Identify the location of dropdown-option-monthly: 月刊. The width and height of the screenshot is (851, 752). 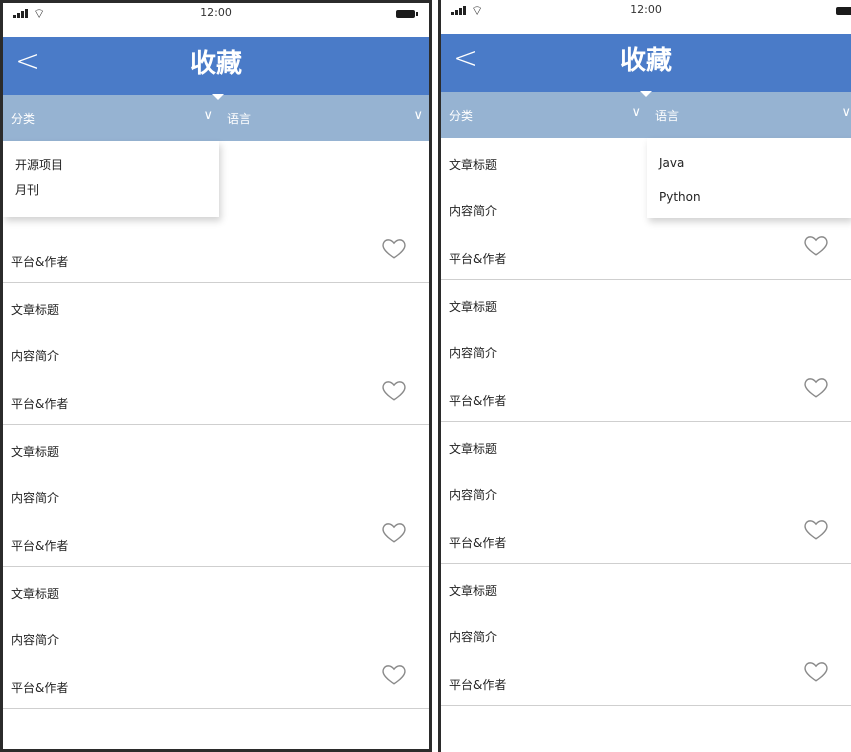
(111, 190).